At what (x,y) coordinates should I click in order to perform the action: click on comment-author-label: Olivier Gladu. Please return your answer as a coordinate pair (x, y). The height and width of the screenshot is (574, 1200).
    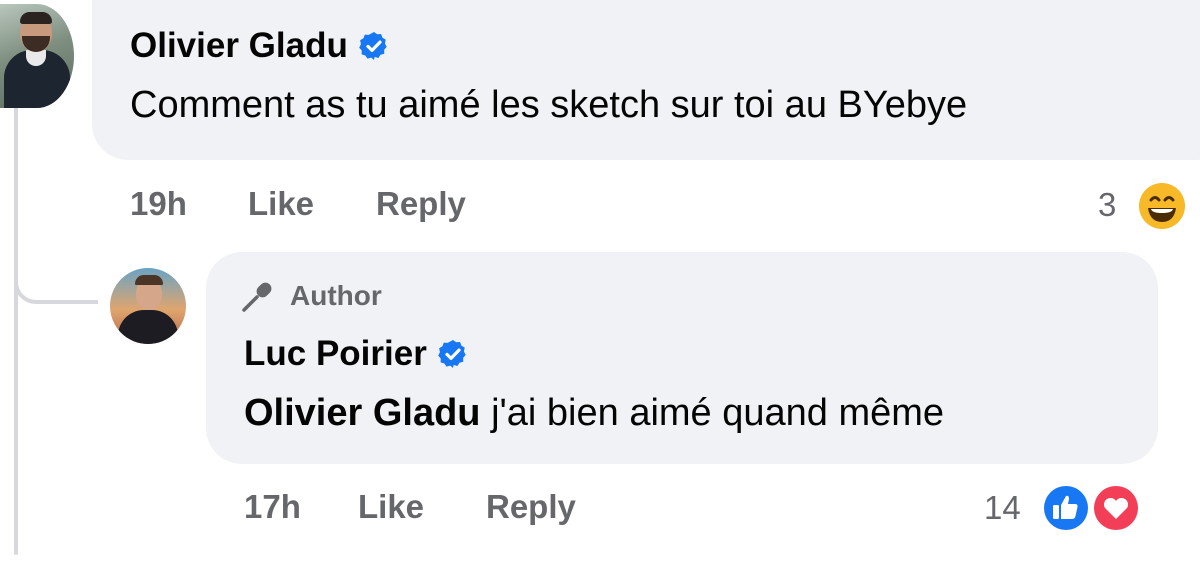
    Looking at the image, I should click on (239, 46).